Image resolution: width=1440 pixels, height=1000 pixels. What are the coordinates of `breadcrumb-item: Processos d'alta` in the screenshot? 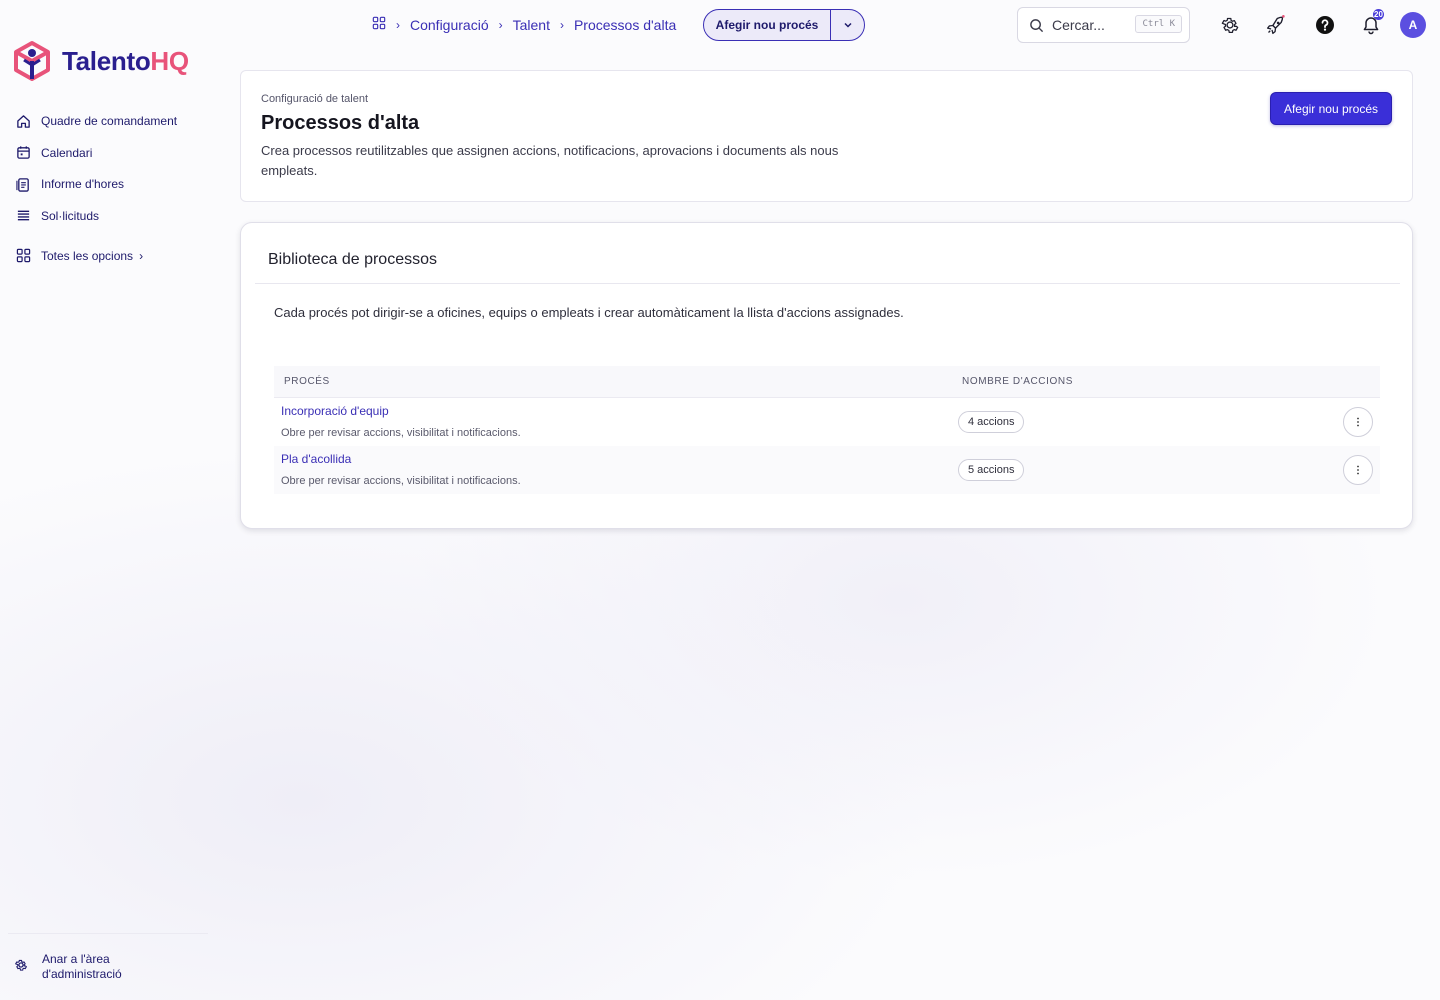 It's located at (625, 25).